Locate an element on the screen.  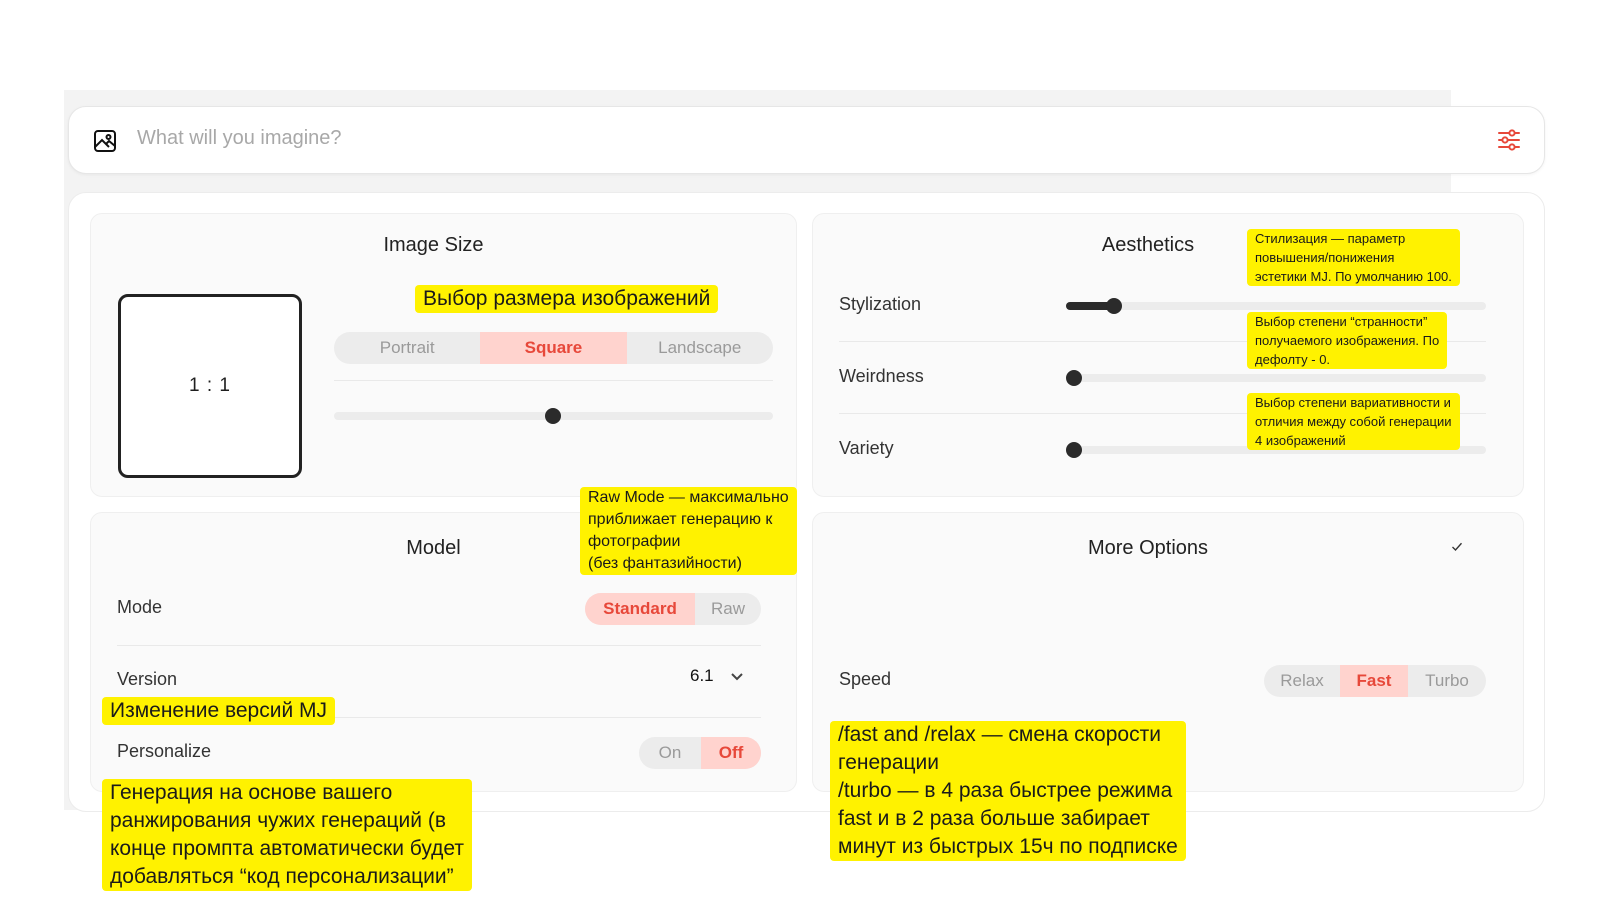
more-options-title: More Options is located at coordinates (1148, 548).